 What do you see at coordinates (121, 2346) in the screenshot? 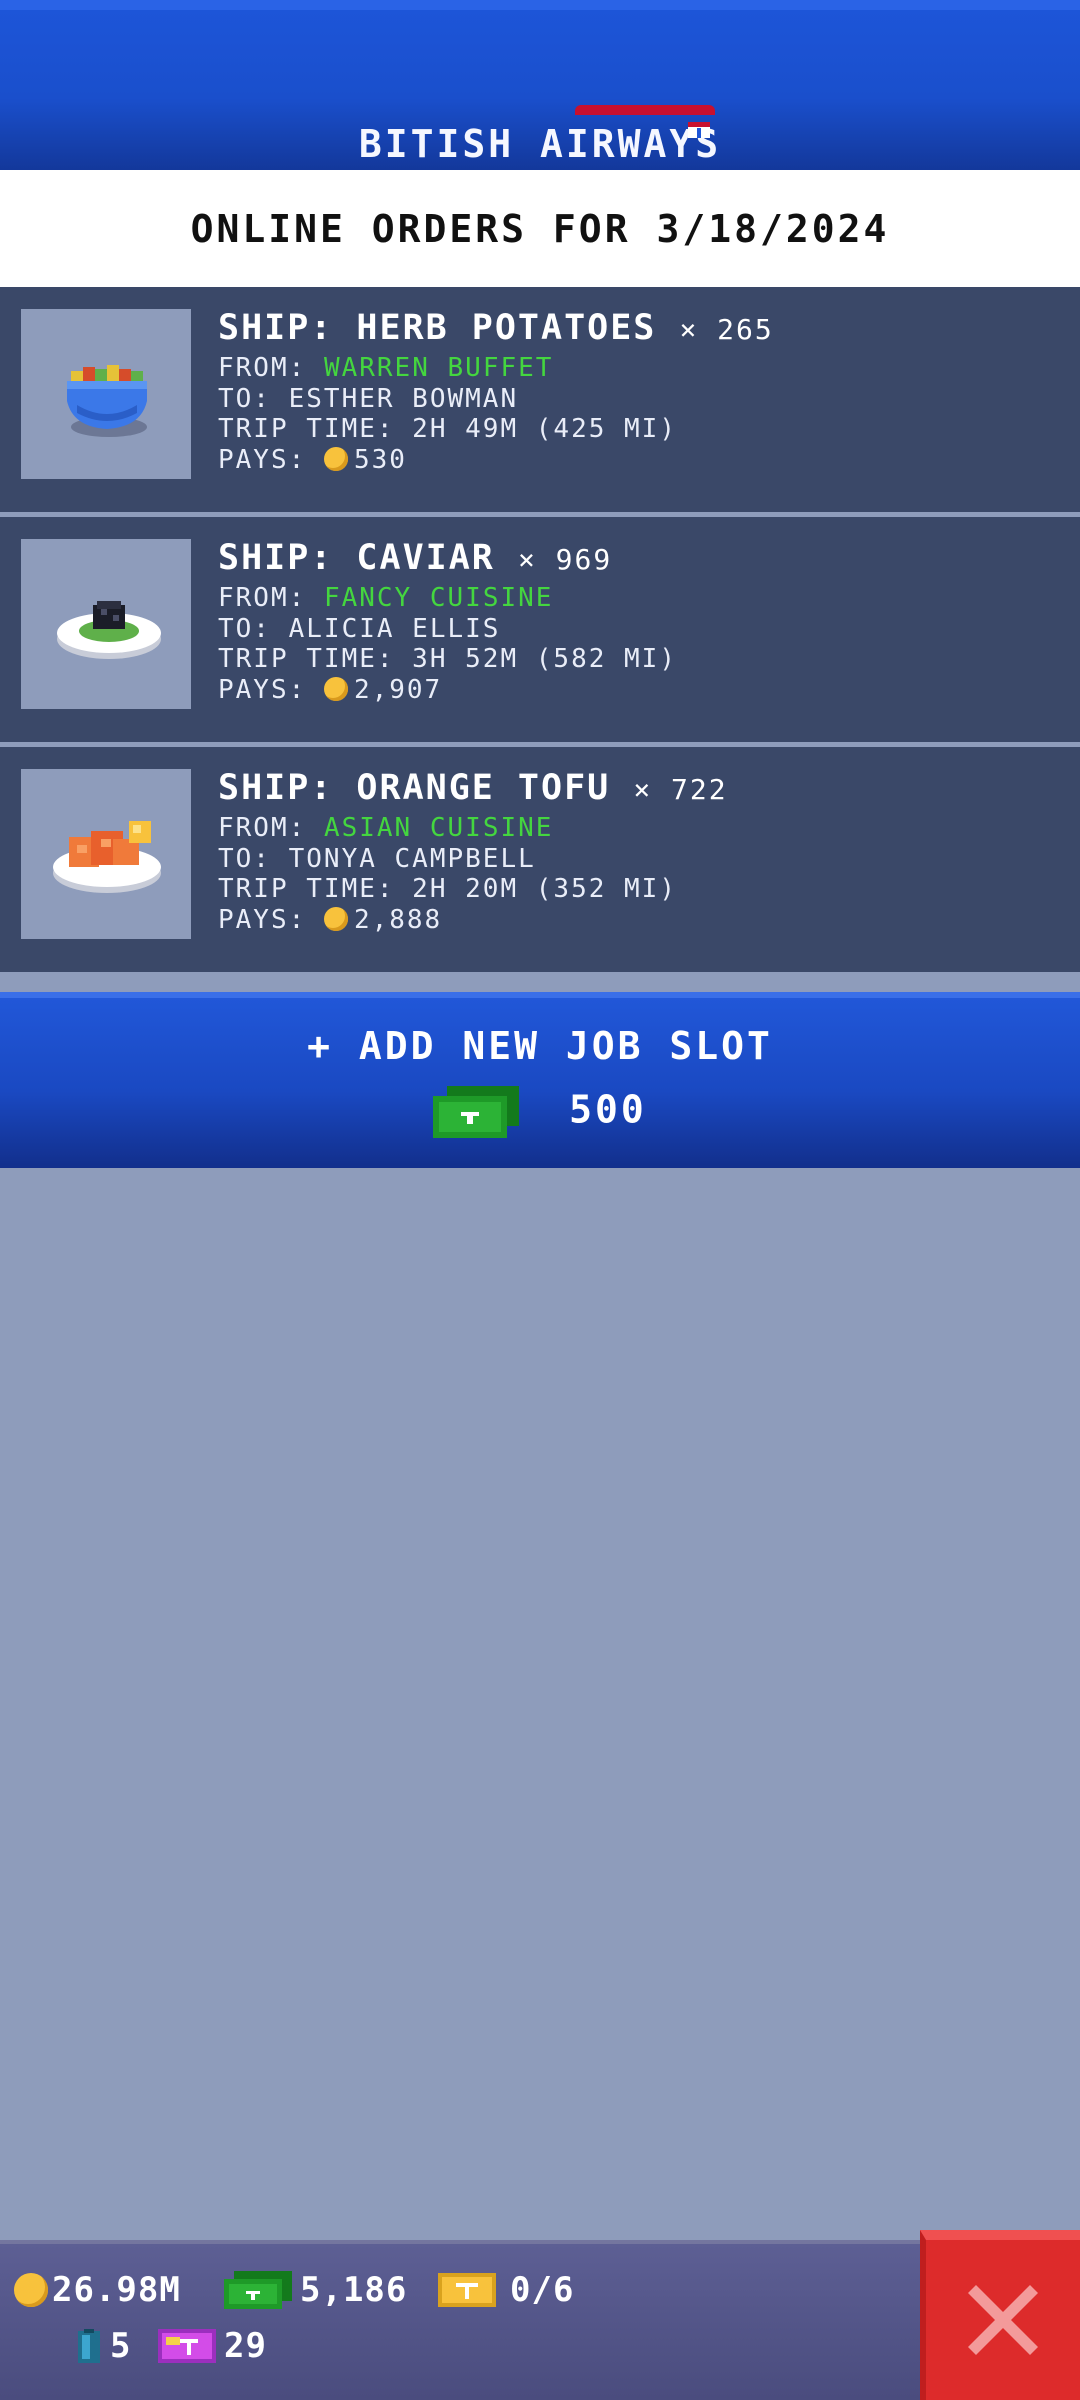
I see `fuel-value: 5` at bounding box center [121, 2346].